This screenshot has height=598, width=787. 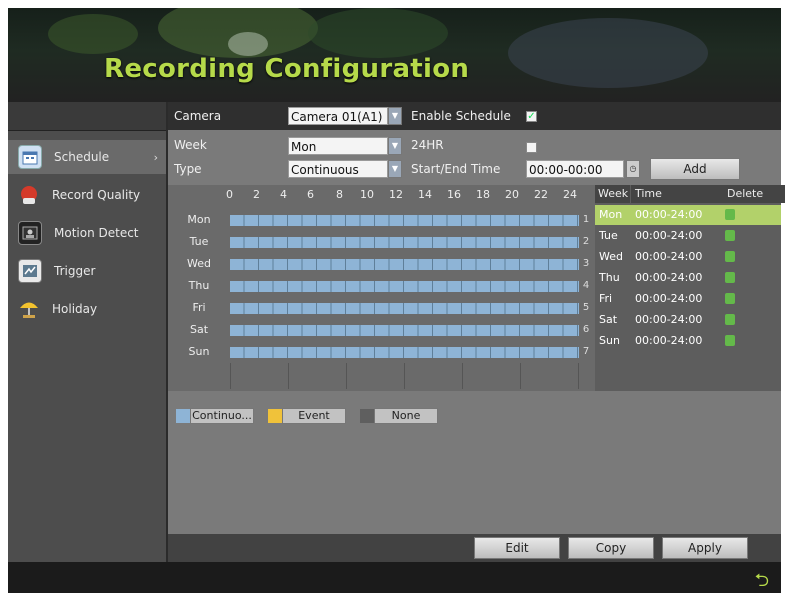 I want to click on calendar-icon, so click(x=30, y=157).